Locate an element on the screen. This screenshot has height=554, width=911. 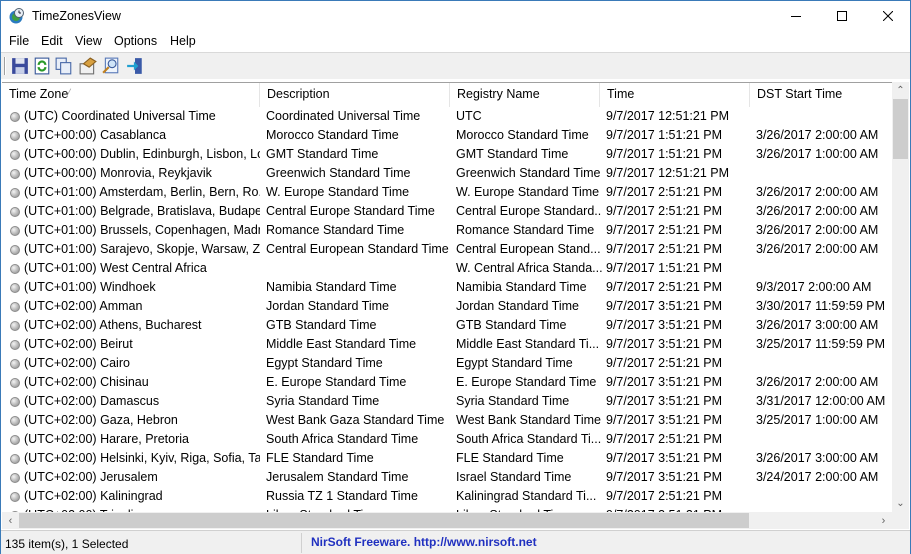
cell-time-zone: (UTC+02:00) Damascus is located at coordinates (92, 401).